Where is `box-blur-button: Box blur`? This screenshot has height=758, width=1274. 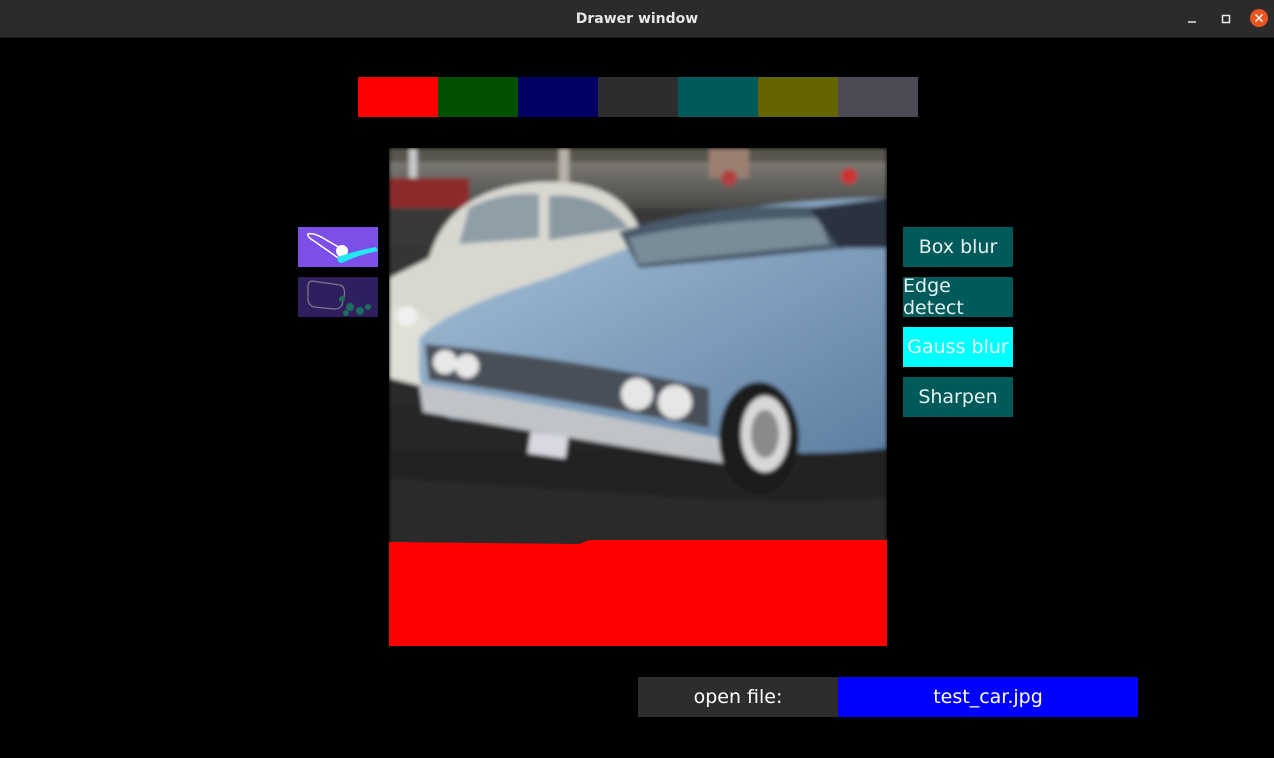 box-blur-button: Box blur is located at coordinates (958, 247).